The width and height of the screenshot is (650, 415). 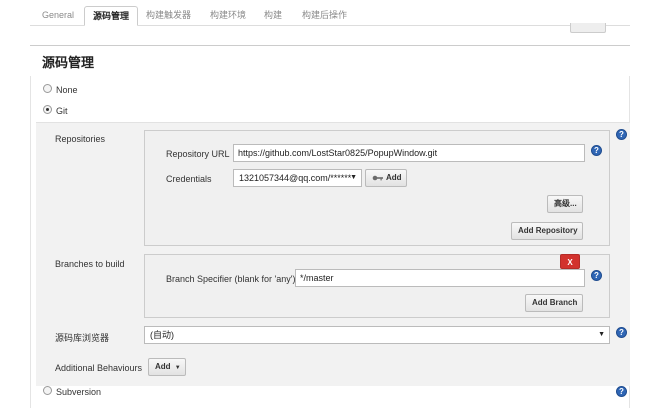 I want to click on credentials-label: Credentials, so click(x=189, y=179).